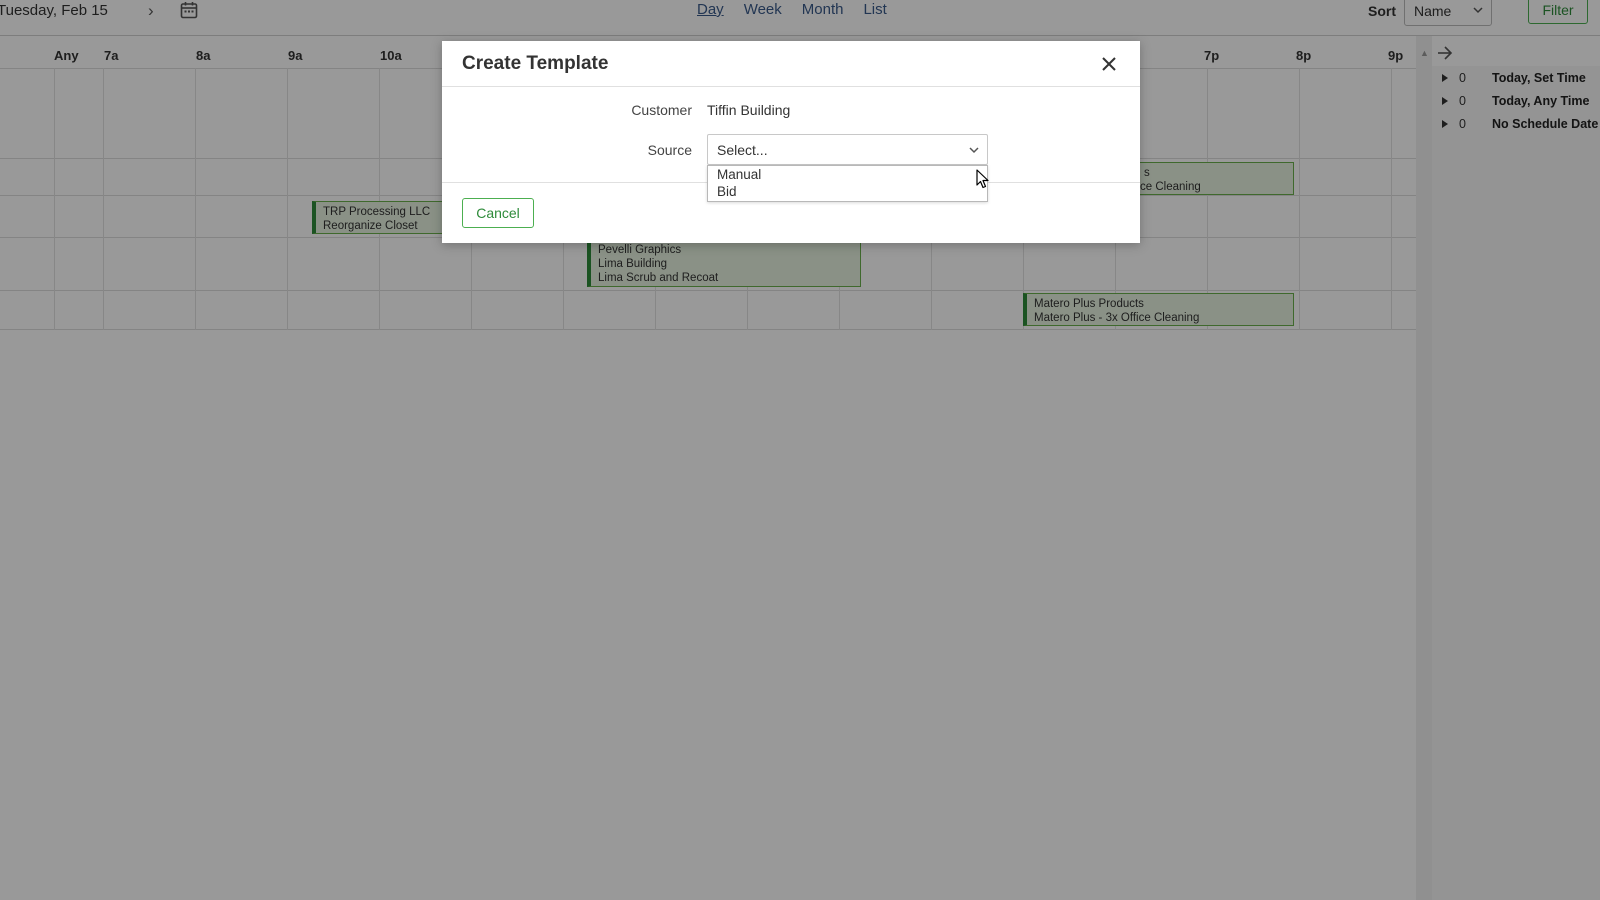 The width and height of the screenshot is (1600, 900). Describe the element at coordinates (535, 63) in the screenshot. I see `dialog-title: Create Template` at that location.